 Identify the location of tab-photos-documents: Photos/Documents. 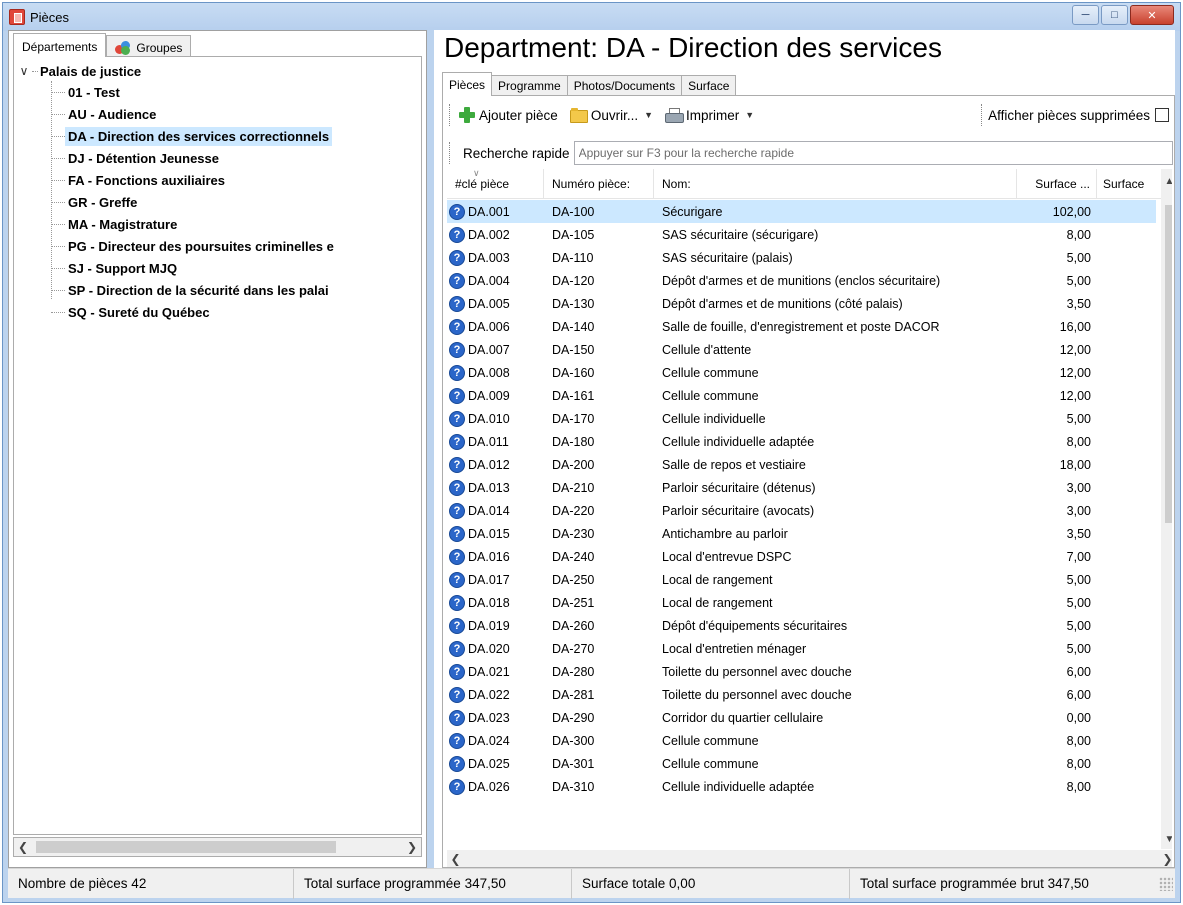
(625, 85).